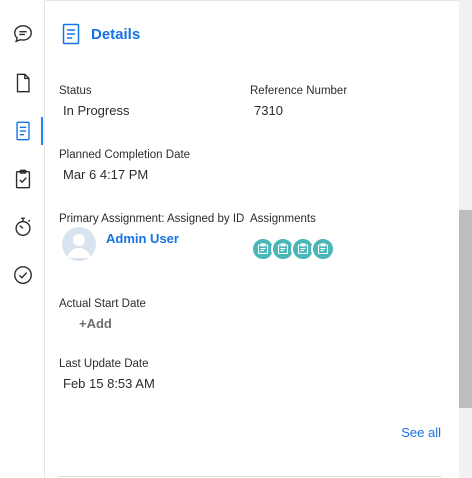 The height and width of the screenshot is (478, 472). Describe the element at coordinates (109, 383) in the screenshot. I see `last-update-value: Feb 15 8:53 AM` at that location.